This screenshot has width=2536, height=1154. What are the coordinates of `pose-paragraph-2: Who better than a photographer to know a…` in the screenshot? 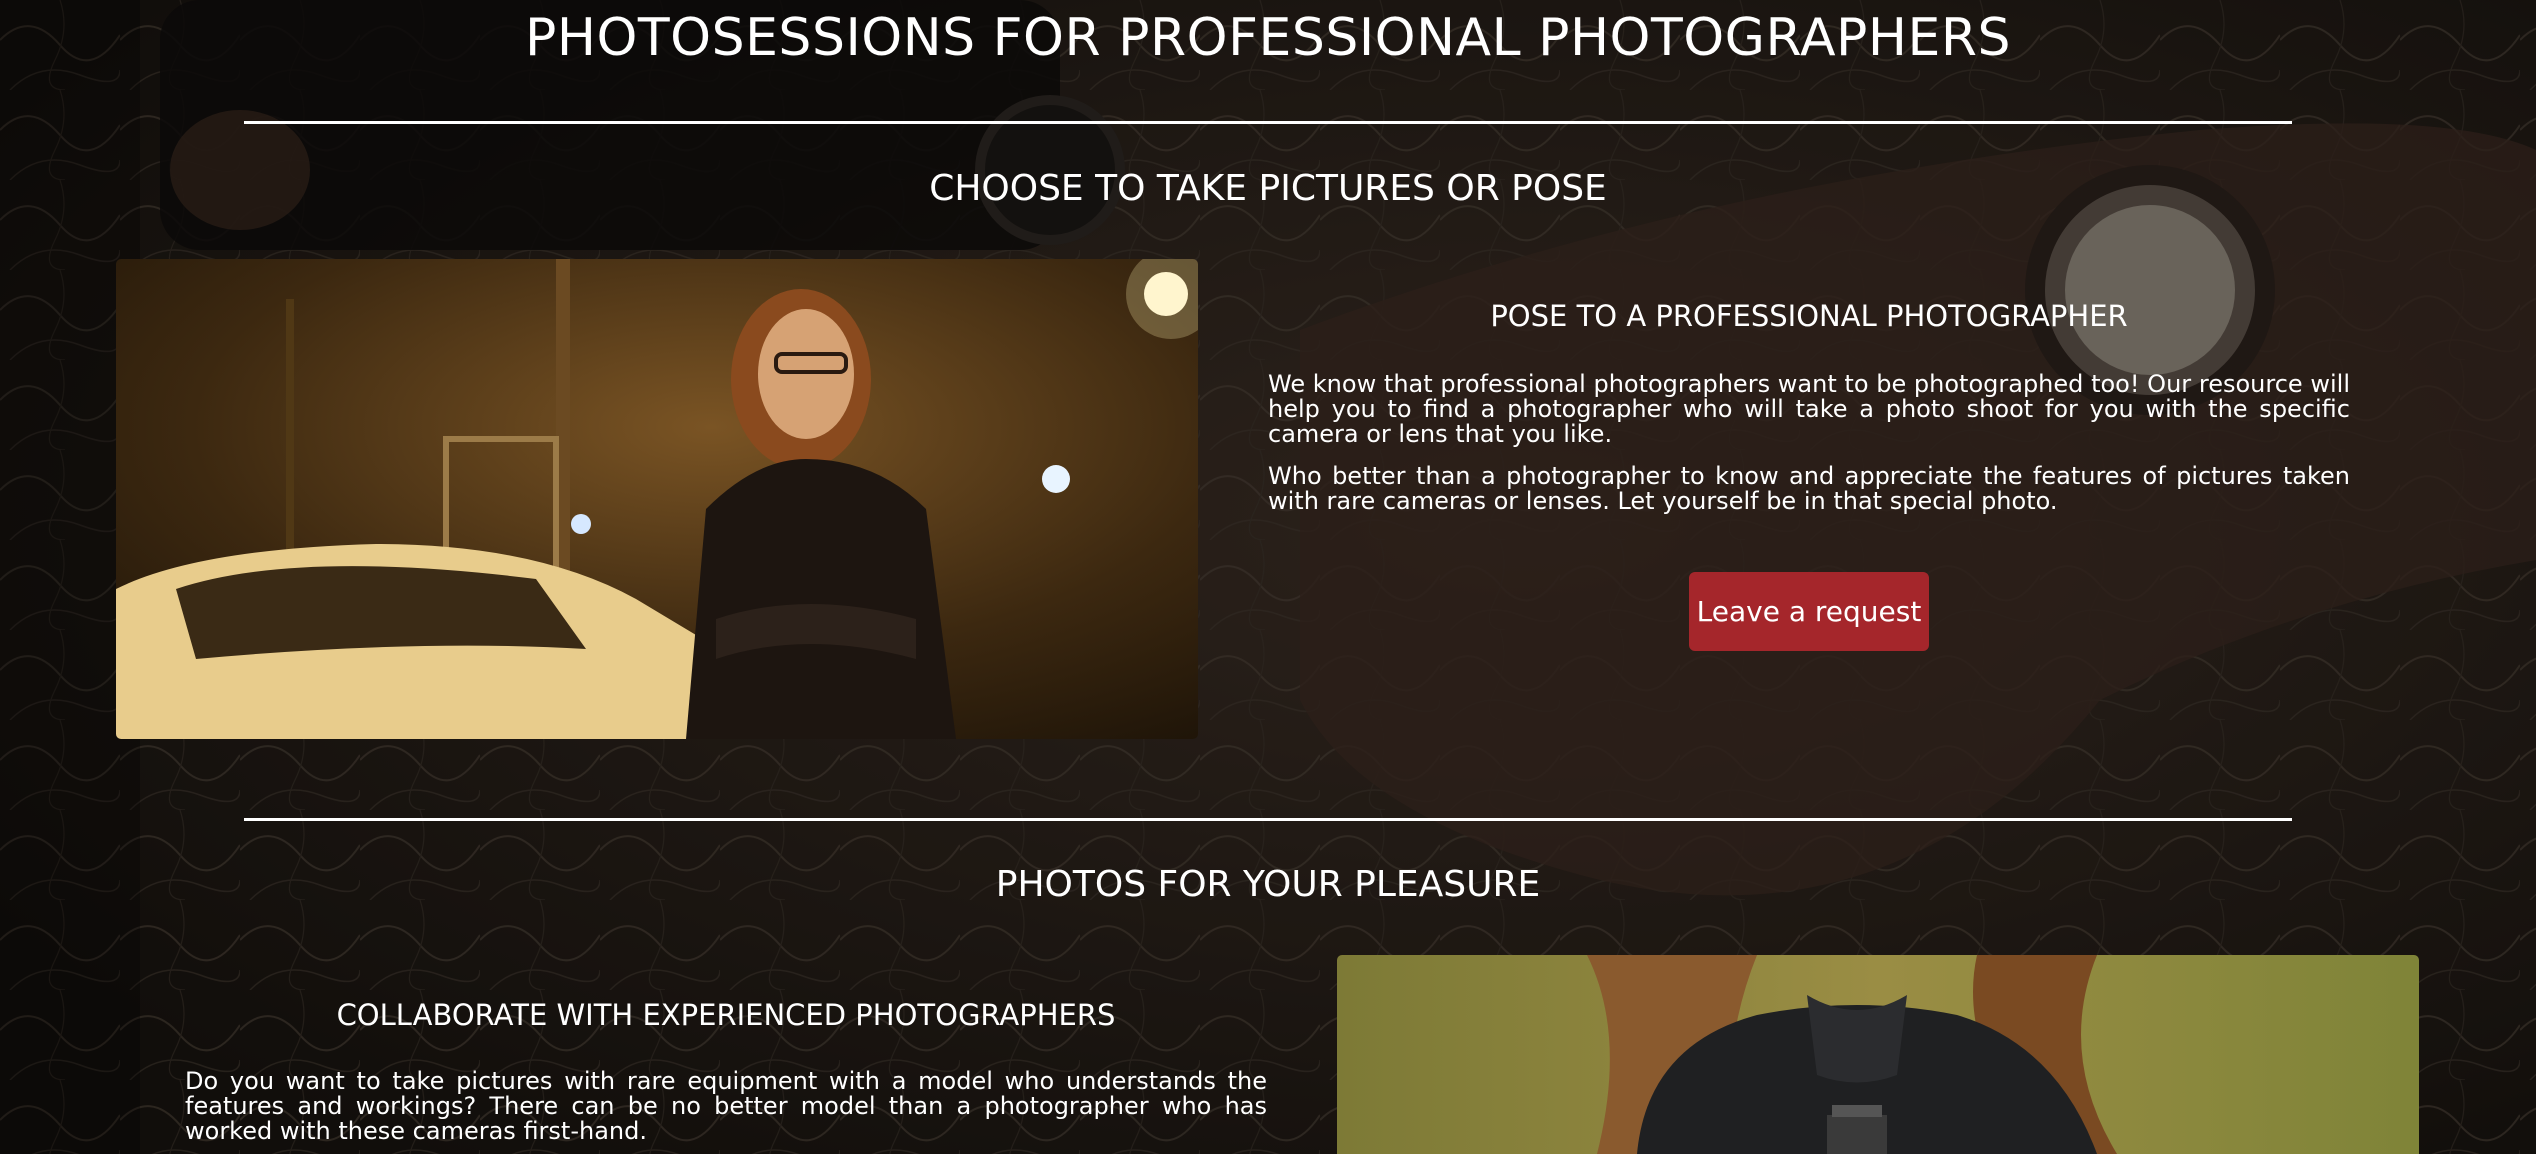 It's located at (1809, 488).